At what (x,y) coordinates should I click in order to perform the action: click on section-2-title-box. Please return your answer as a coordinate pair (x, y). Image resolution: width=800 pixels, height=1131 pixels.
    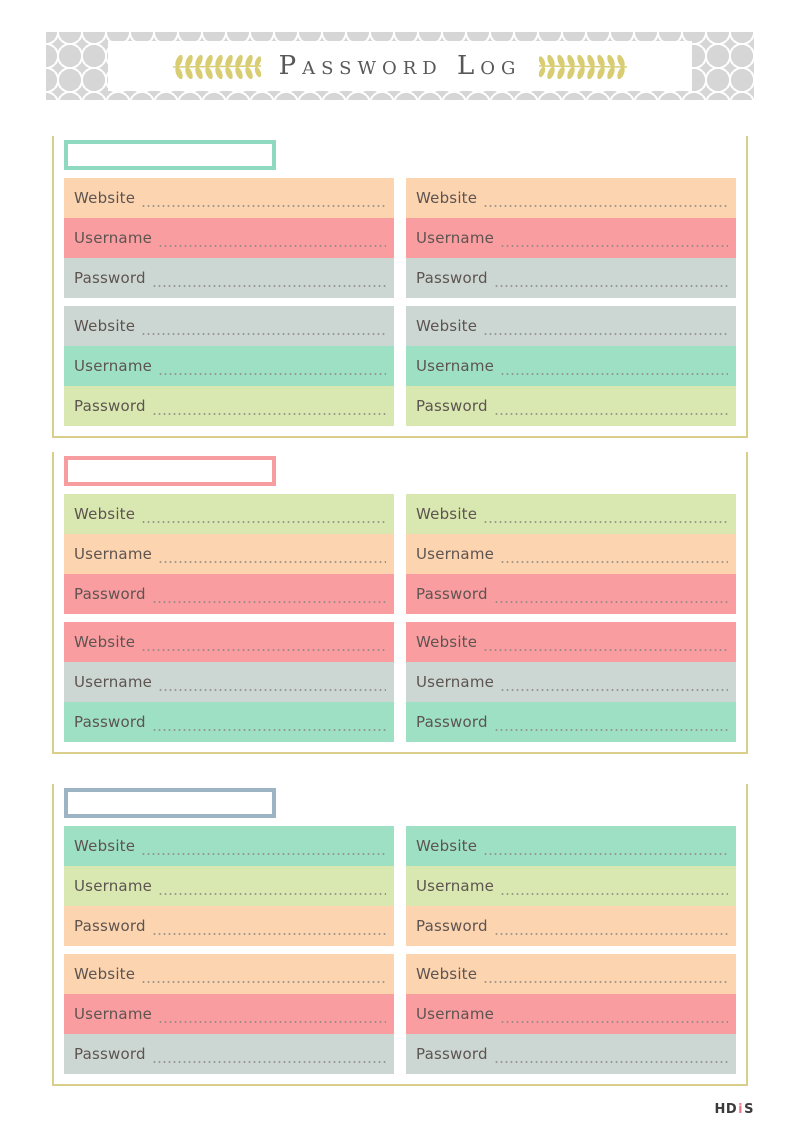
    Looking at the image, I should click on (170, 471).